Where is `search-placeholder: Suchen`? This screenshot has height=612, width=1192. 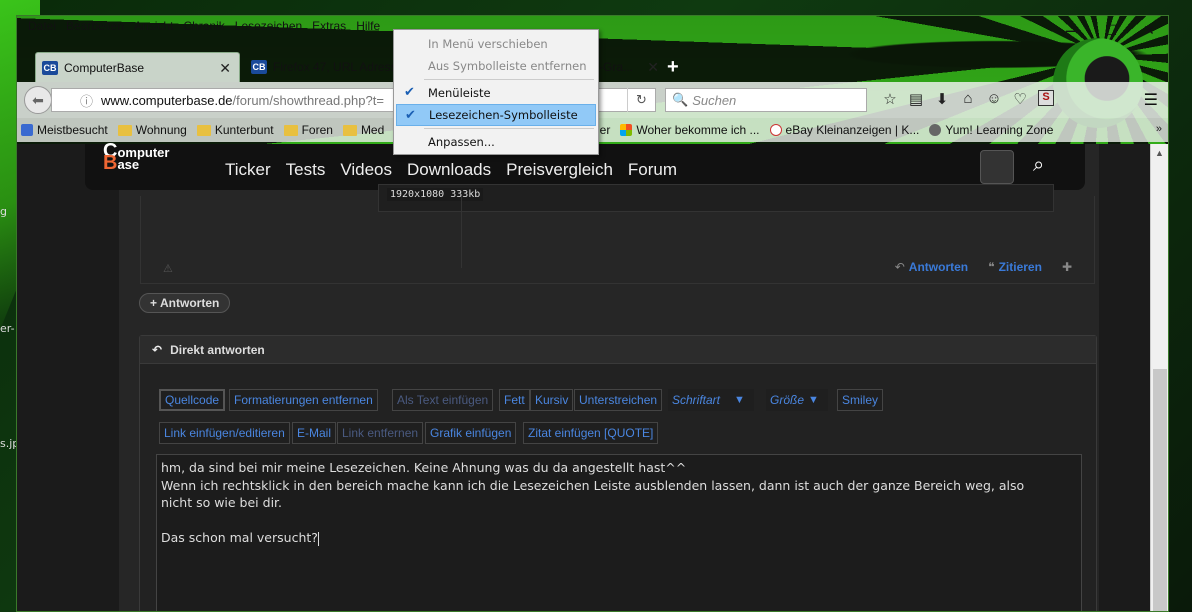
search-placeholder: Suchen is located at coordinates (714, 100).